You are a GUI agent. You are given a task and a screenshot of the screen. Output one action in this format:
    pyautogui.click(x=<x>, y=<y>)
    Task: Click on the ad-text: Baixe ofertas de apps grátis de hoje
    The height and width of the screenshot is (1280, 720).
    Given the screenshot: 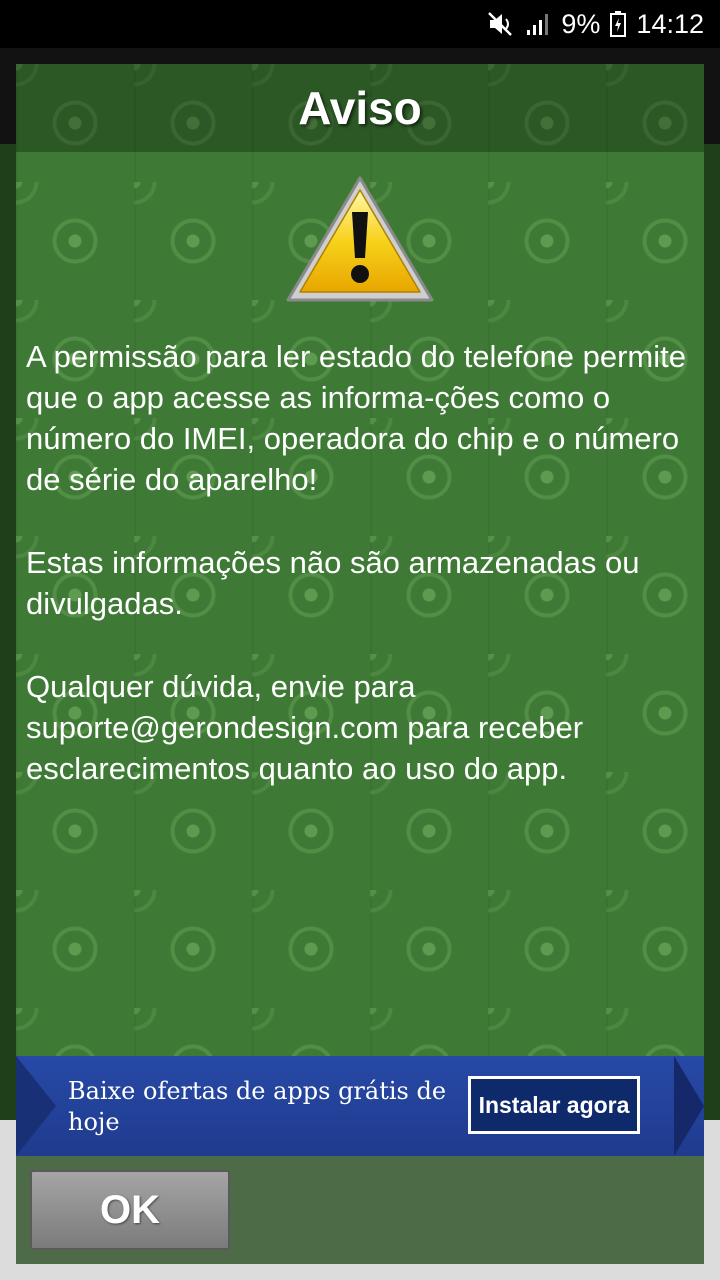 What is the action you would take?
    pyautogui.click(x=257, y=1106)
    